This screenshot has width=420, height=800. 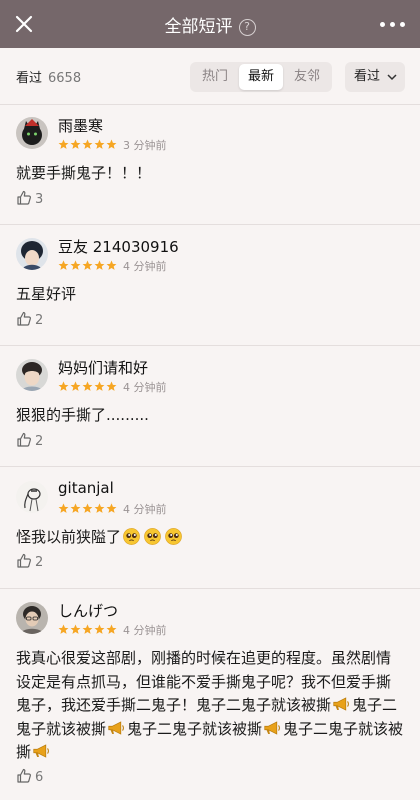 I want to click on seen-summary: 看过 6658, so click(x=48, y=76).